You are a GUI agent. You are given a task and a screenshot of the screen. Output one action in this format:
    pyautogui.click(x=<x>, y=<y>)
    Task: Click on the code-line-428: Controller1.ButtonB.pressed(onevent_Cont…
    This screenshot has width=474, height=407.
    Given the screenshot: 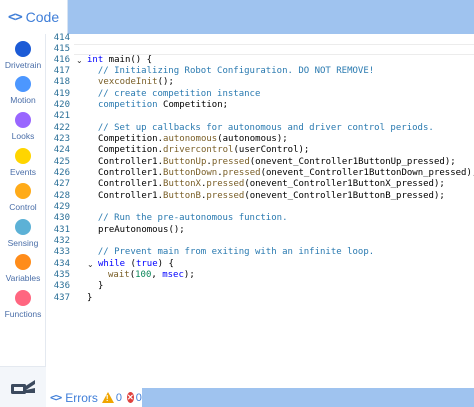 What is the action you would take?
    pyautogui.click(x=271, y=196)
    